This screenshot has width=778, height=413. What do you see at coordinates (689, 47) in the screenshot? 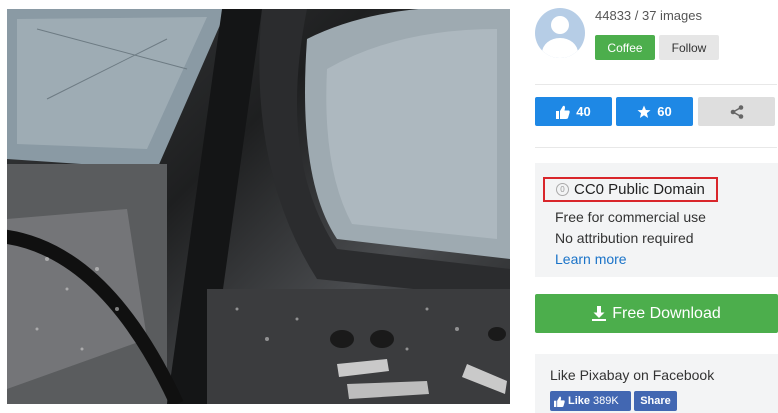
I see `follow-button: Follow` at bounding box center [689, 47].